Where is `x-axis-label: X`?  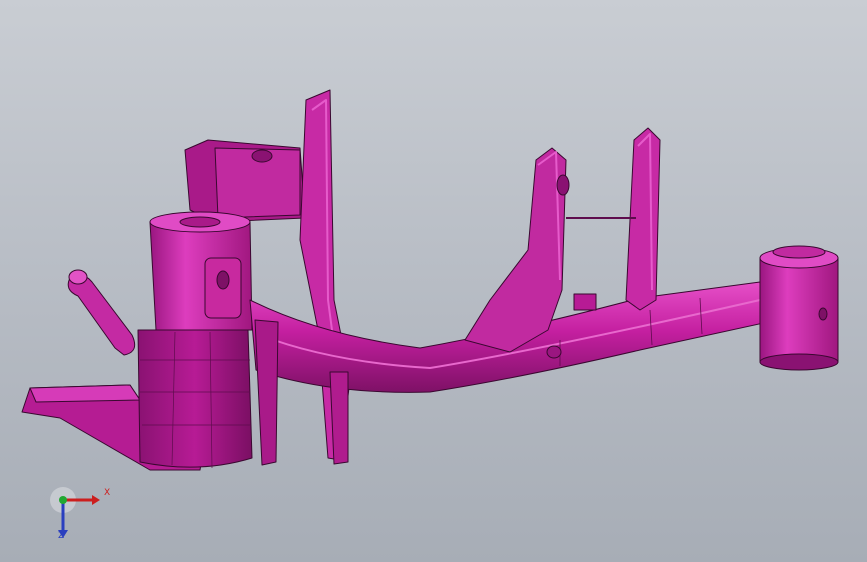
x-axis-label: X is located at coordinates (107, 493).